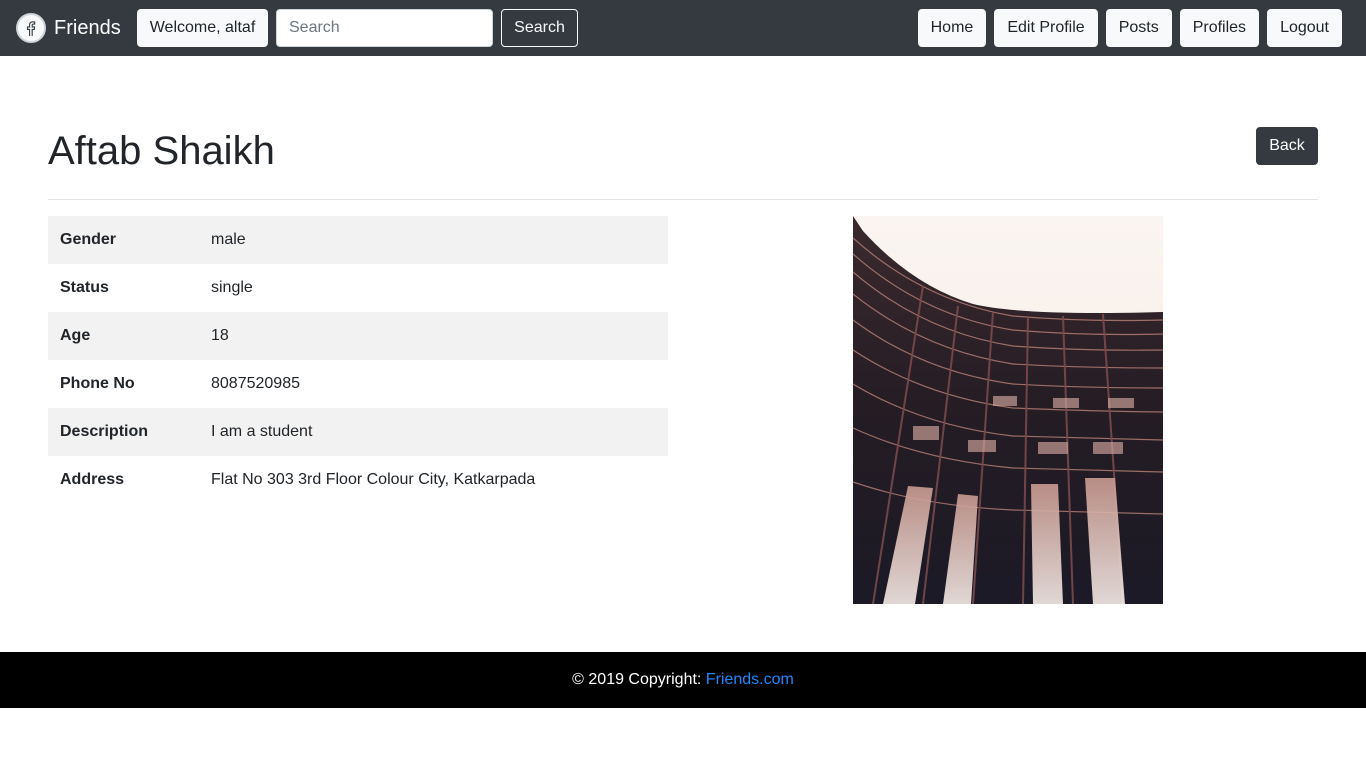  Describe the element at coordinates (31, 28) in the screenshot. I see `facebook-f-icon` at that location.